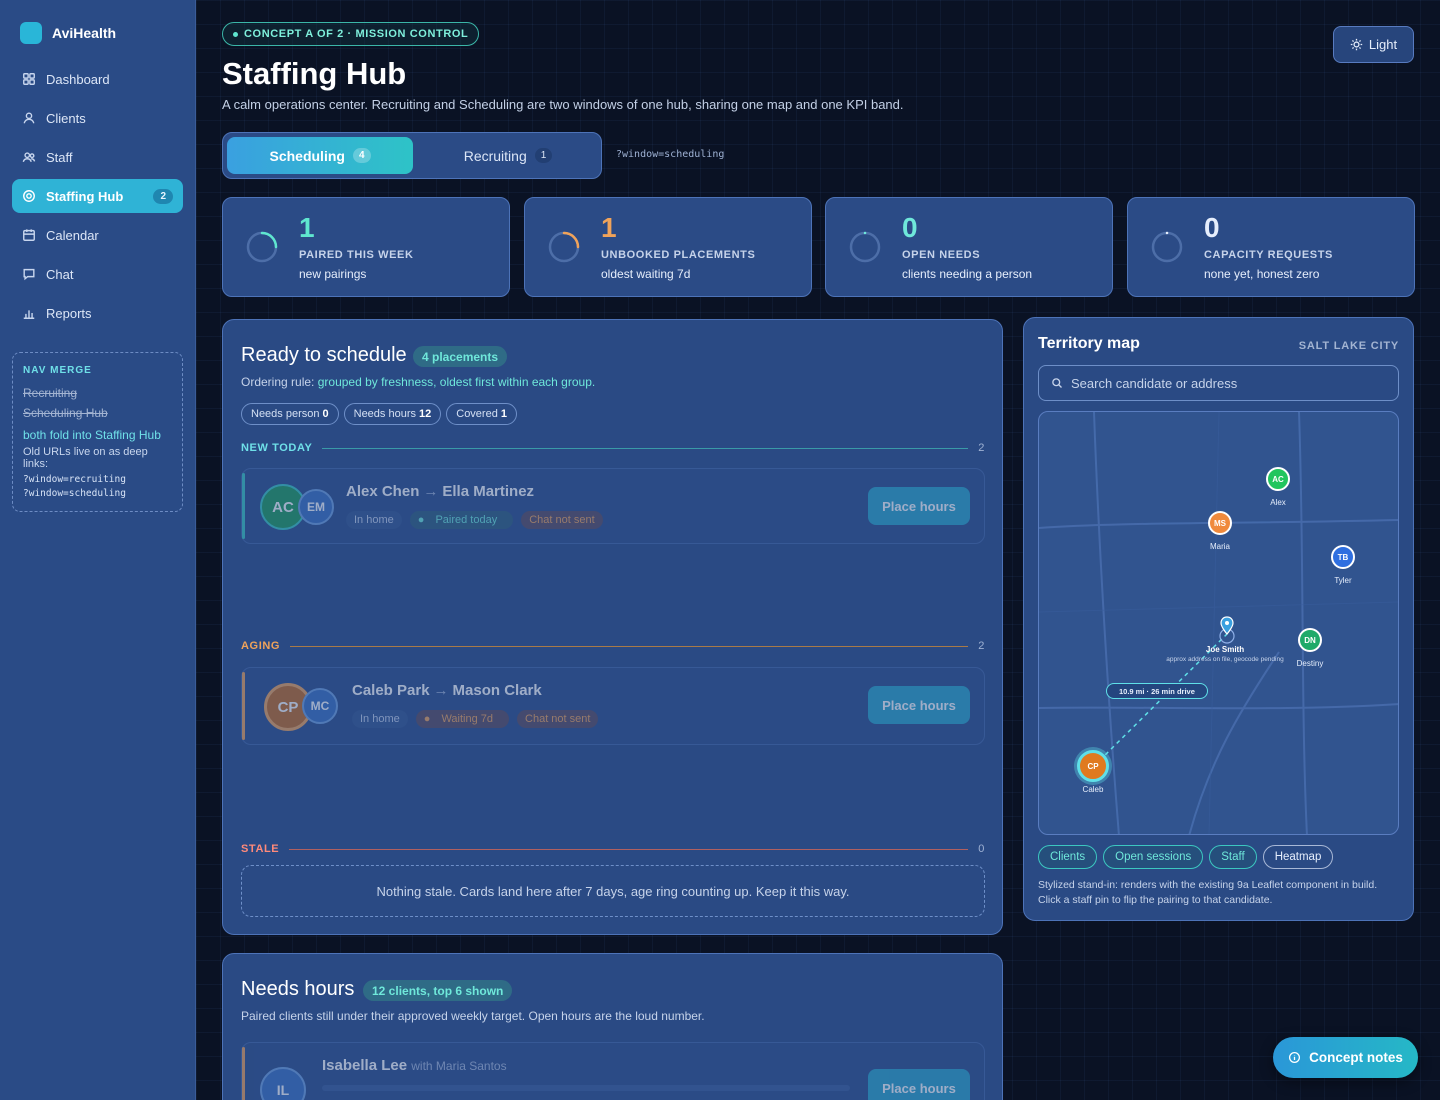  I want to click on nav-item-calendar: Calendar, so click(97, 235).